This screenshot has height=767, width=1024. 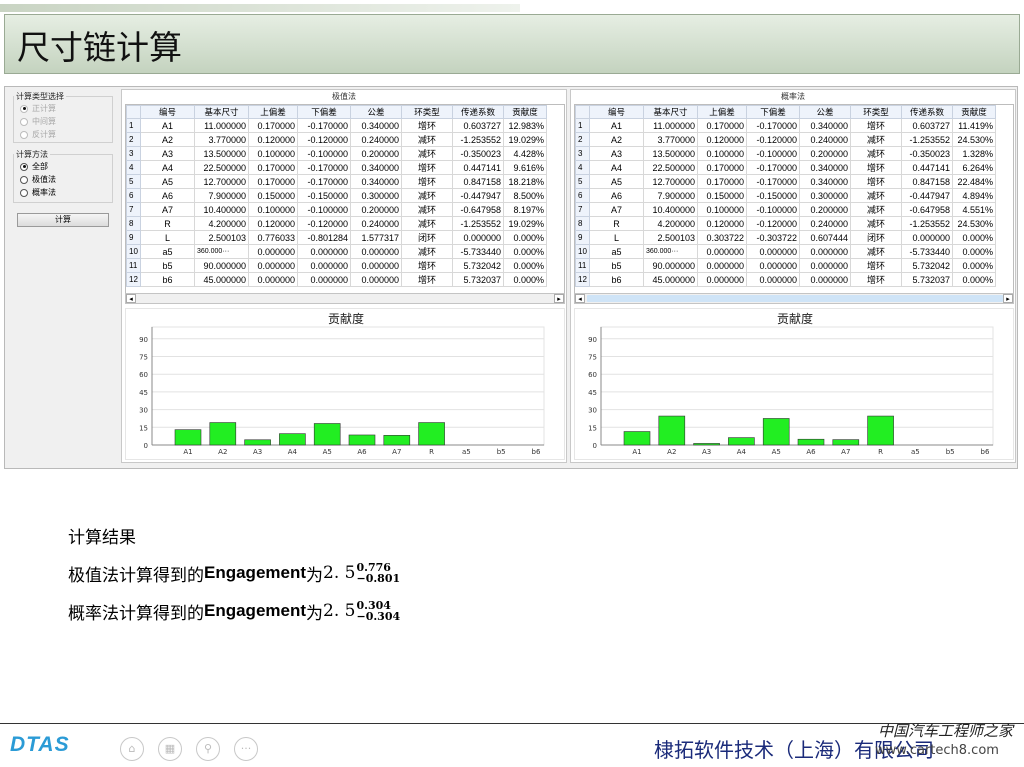 What do you see at coordinates (133, 223) in the screenshot?
I see `row-header: 8` at bounding box center [133, 223].